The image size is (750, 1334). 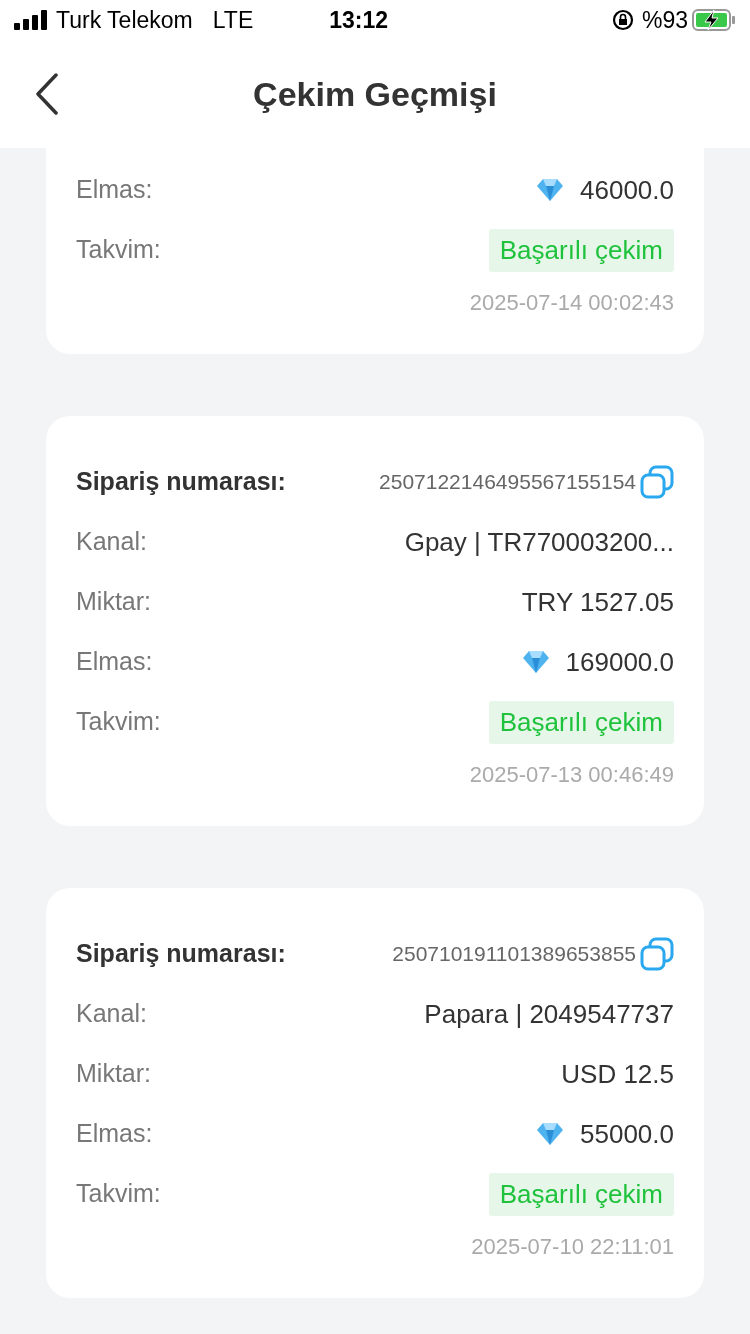 What do you see at coordinates (627, 1134) in the screenshot?
I see `field-value: 55000.0` at bounding box center [627, 1134].